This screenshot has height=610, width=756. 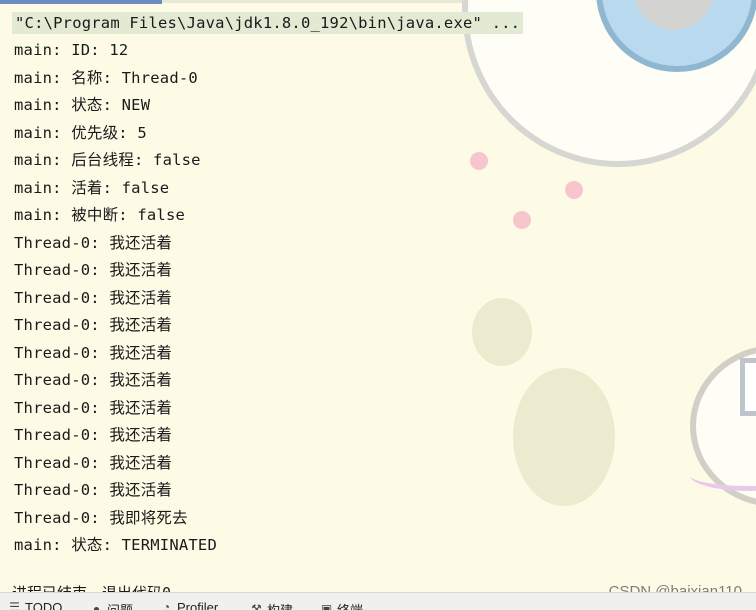 What do you see at coordinates (674, 15) in the screenshot?
I see `background-eye-pupil` at bounding box center [674, 15].